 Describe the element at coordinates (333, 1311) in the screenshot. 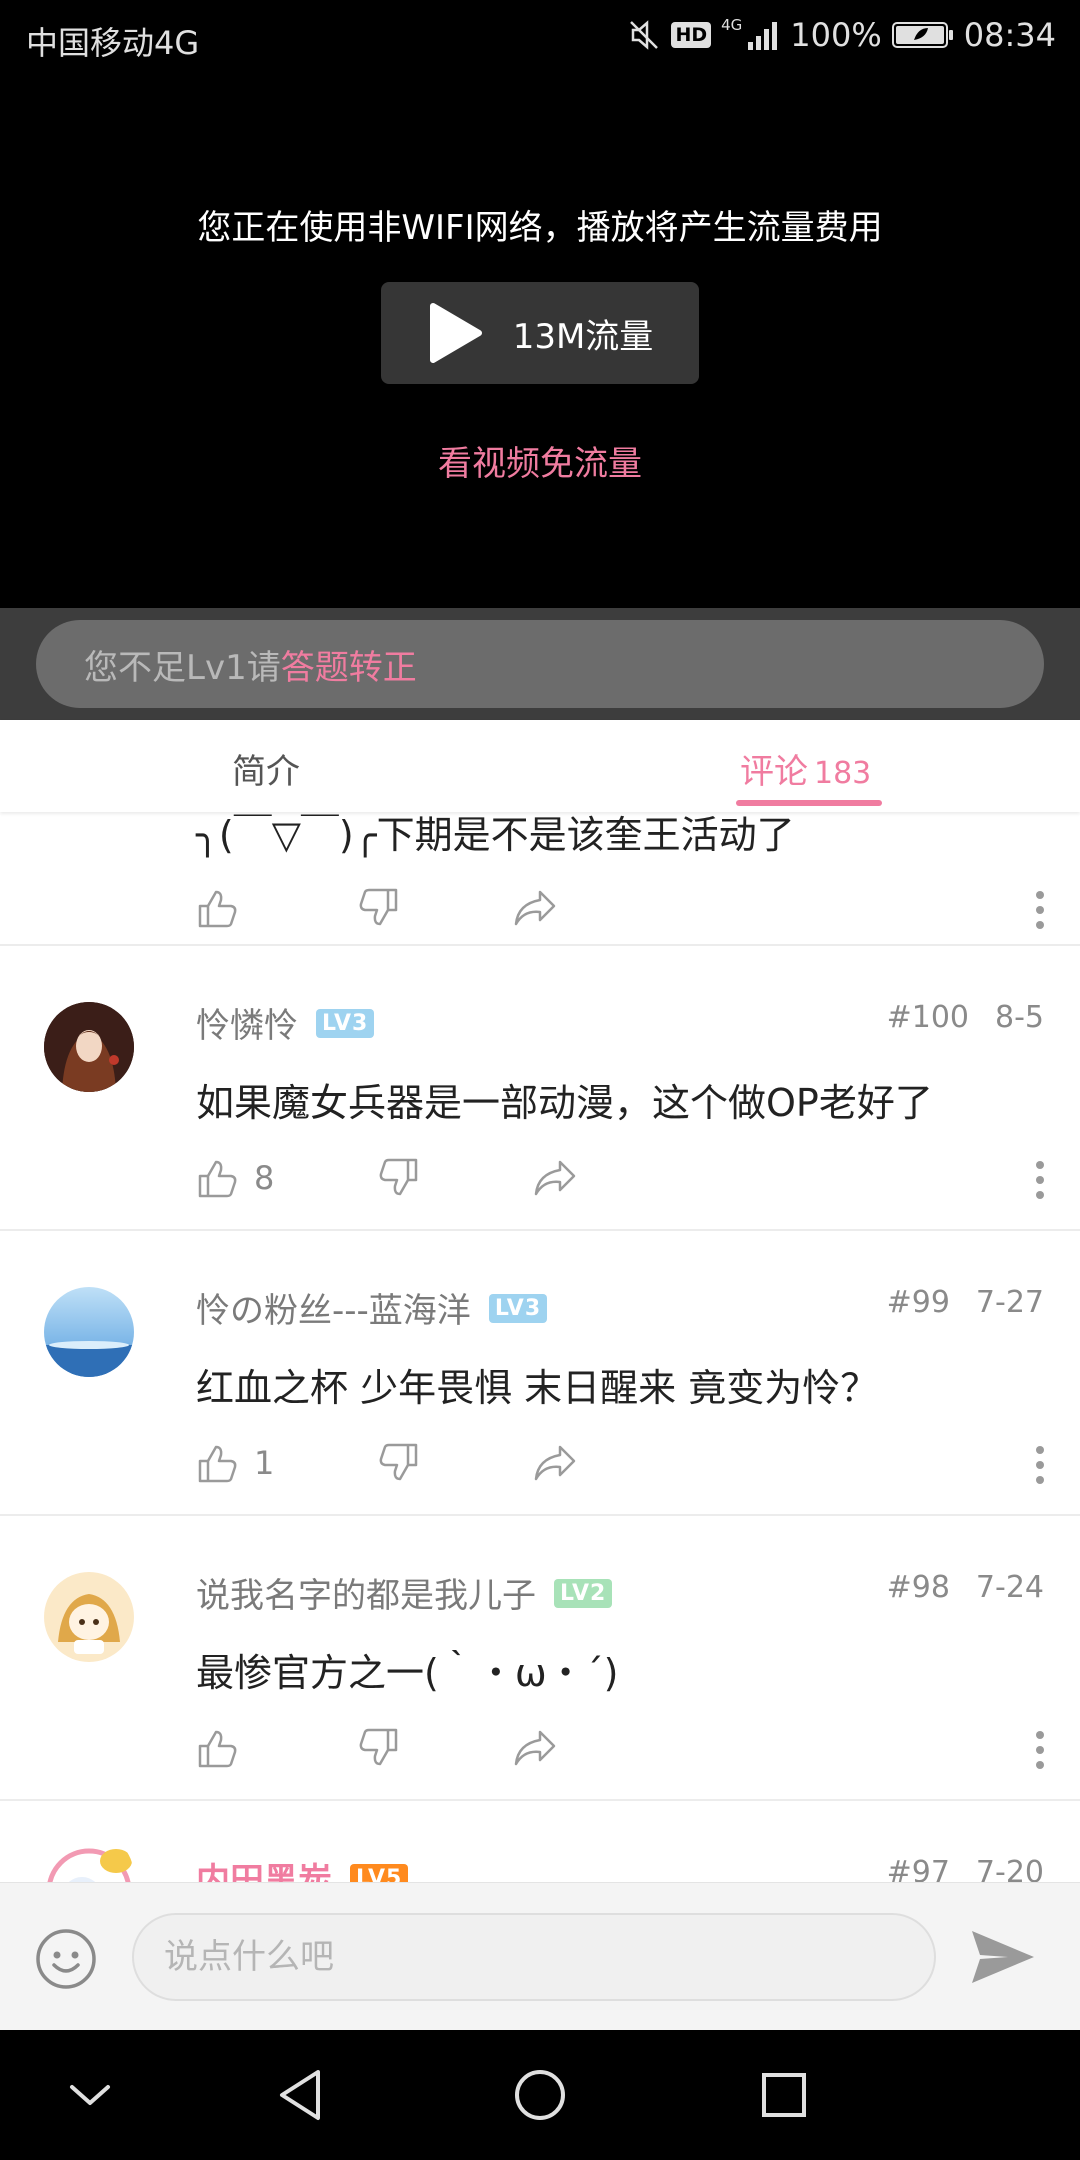

I see `username-text: 怜の粉丝---蓝海洋` at that location.